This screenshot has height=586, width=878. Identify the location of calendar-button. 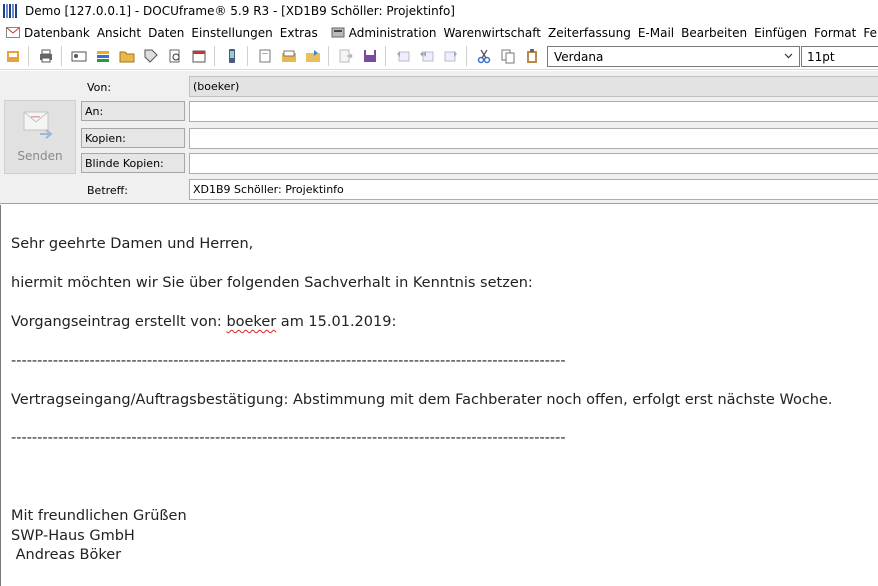
(199, 56).